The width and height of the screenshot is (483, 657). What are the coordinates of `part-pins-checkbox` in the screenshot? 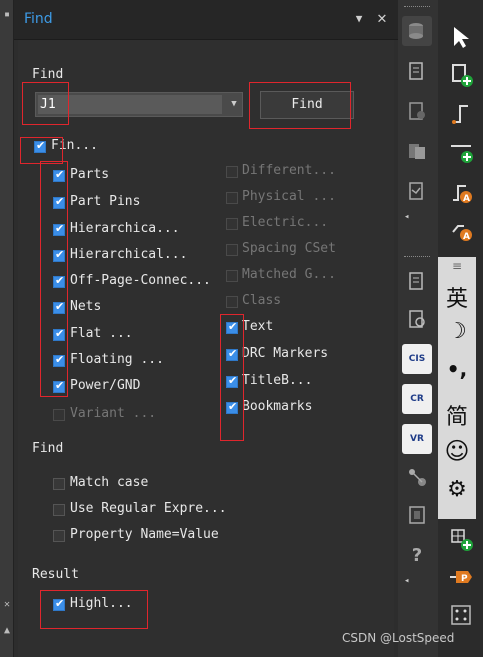 It's located at (59, 202).